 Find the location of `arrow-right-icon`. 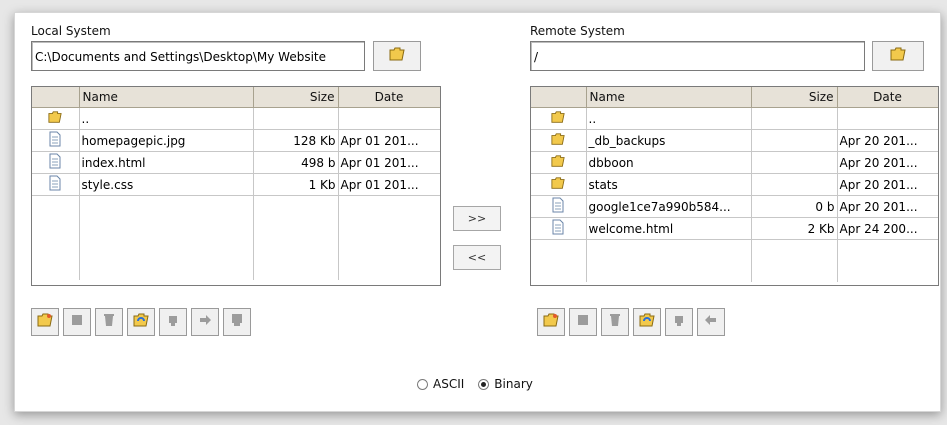

arrow-right-icon is located at coordinates (205, 322).